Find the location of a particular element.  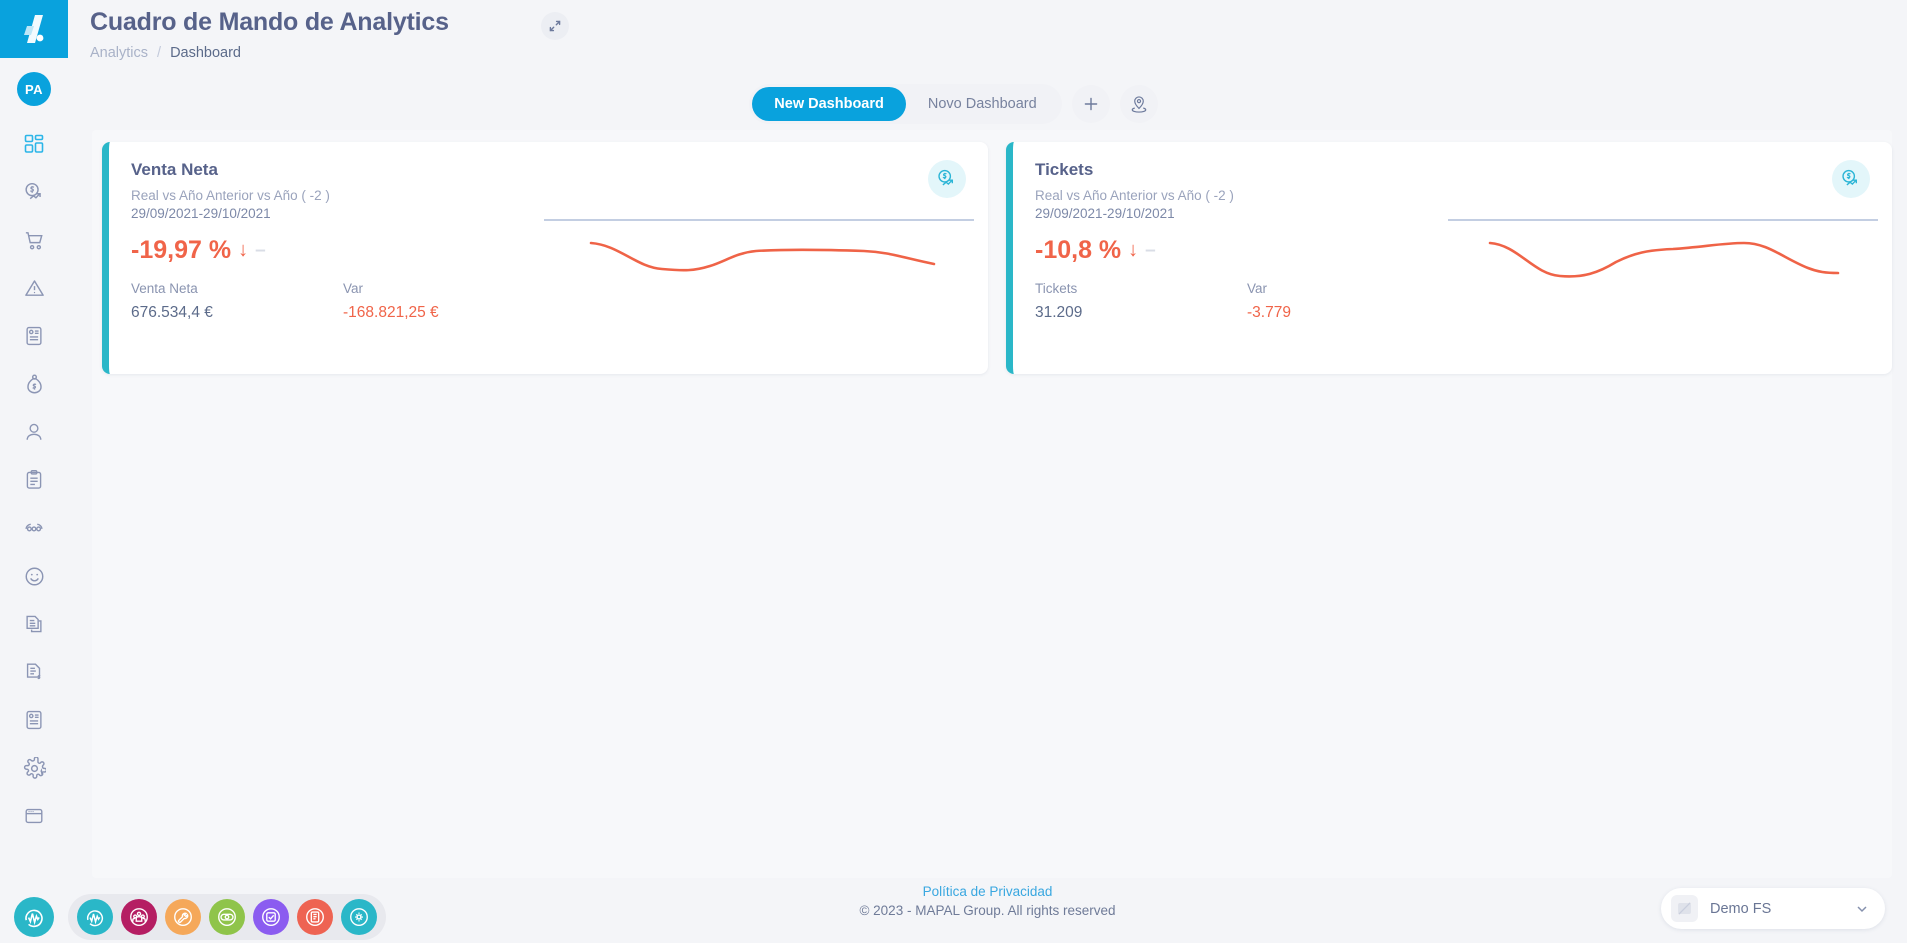

sidebar-item-network is located at coordinates (34, 528).